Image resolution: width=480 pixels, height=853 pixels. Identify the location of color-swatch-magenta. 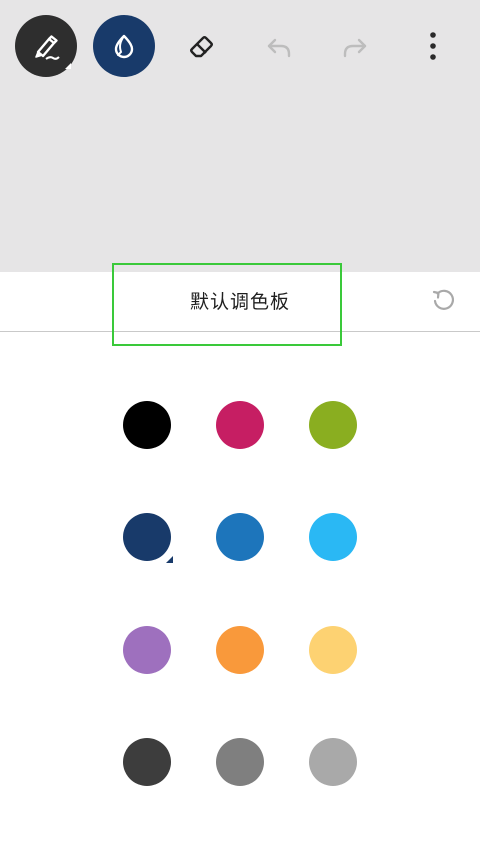
(240, 425).